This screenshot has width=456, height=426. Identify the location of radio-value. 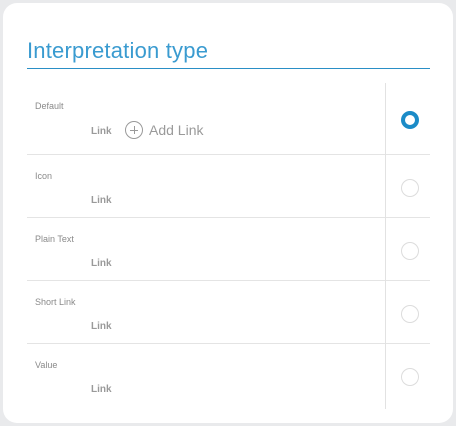
(410, 377).